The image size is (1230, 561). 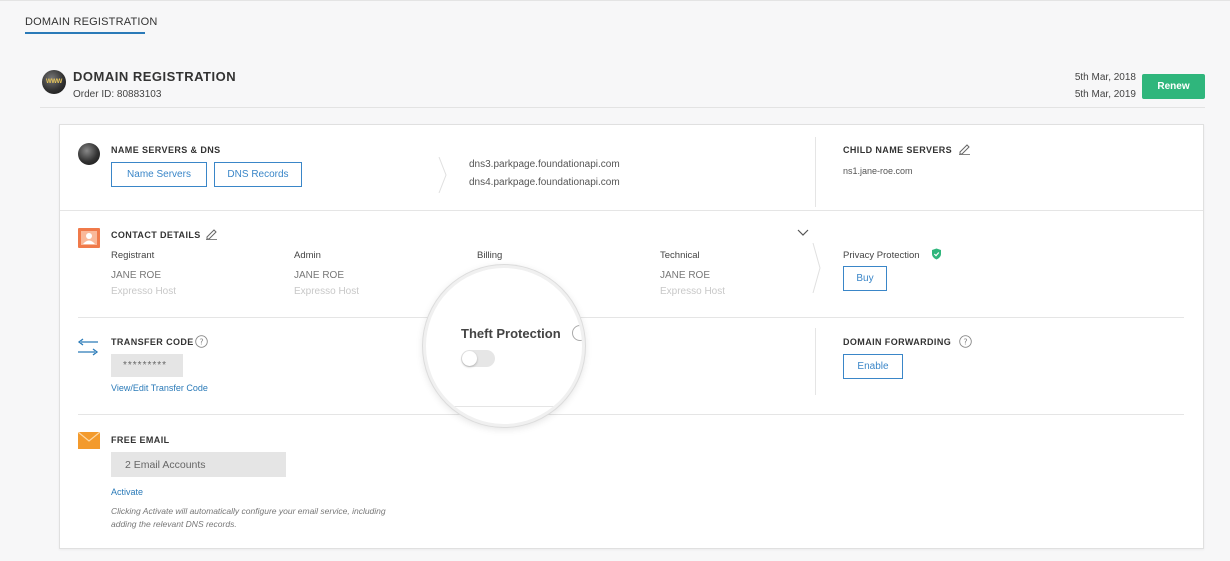 What do you see at coordinates (307, 255) in the screenshot?
I see `contact-label-admin: Admin` at bounding box center [307, 255].